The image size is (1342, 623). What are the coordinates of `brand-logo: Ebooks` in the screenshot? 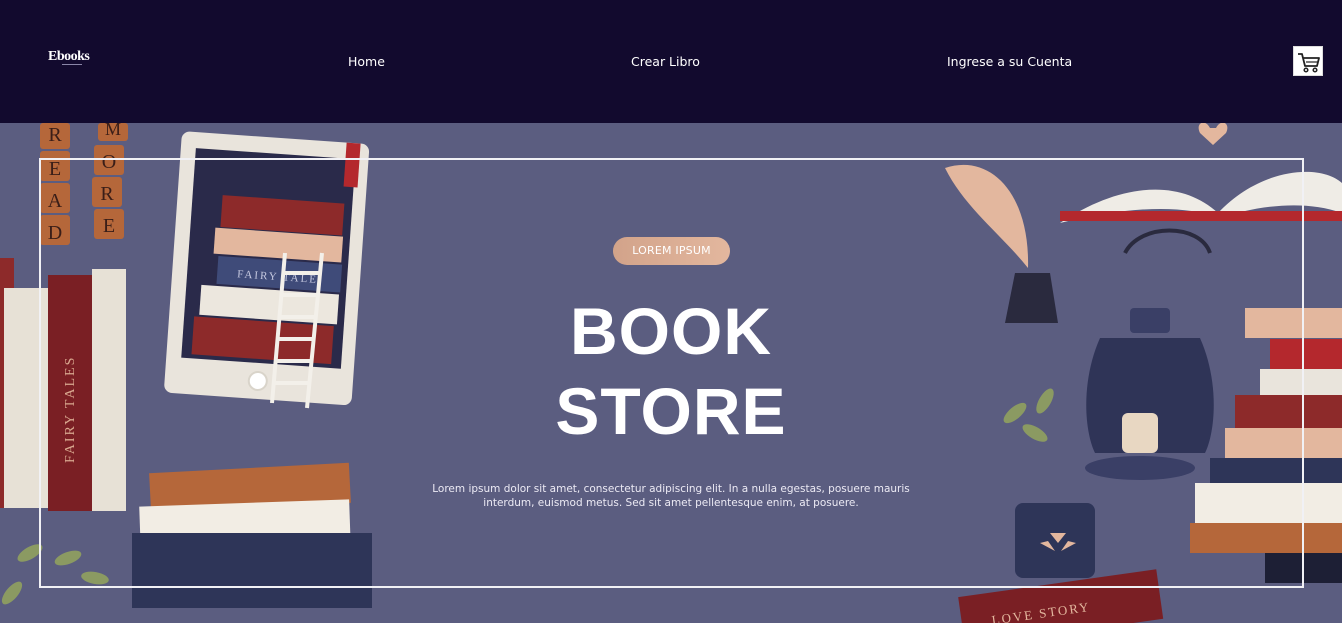 It's located at (69, 57).